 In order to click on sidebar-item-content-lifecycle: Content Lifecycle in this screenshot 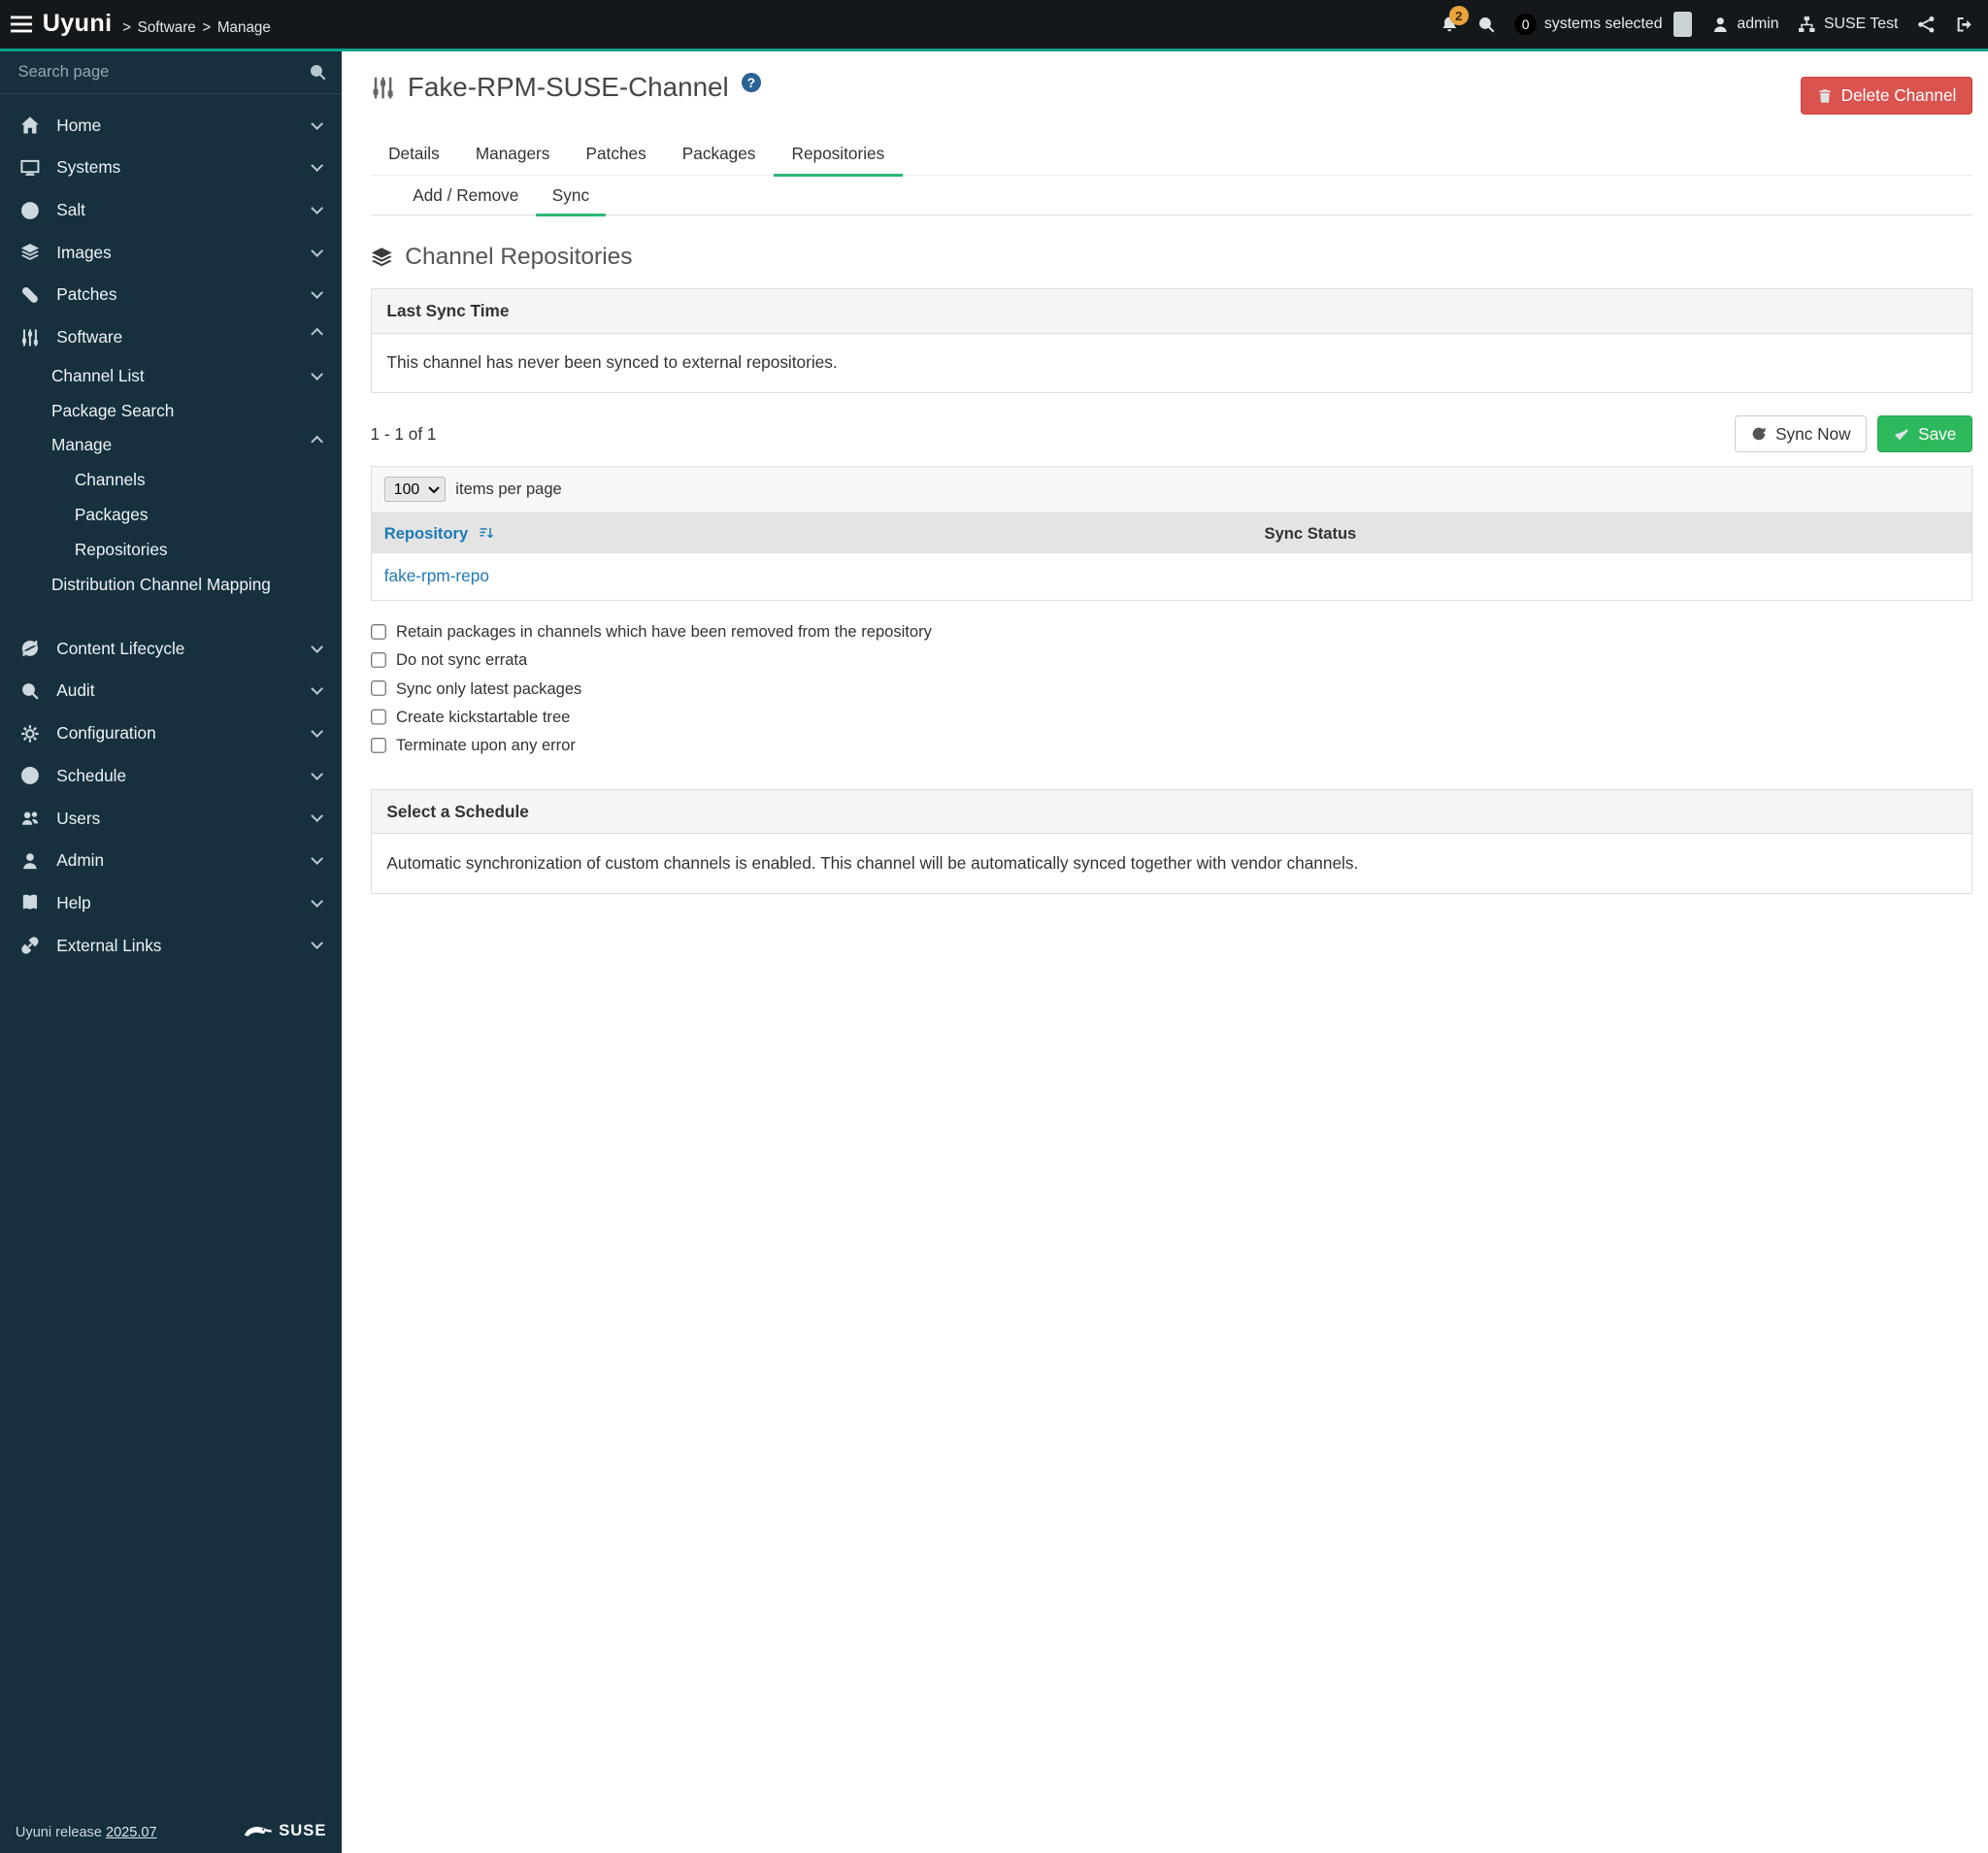, I will do `click(171, 649)`.